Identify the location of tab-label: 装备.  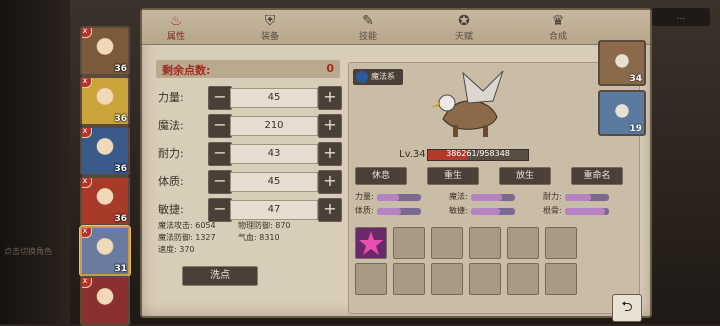
(269, 37).